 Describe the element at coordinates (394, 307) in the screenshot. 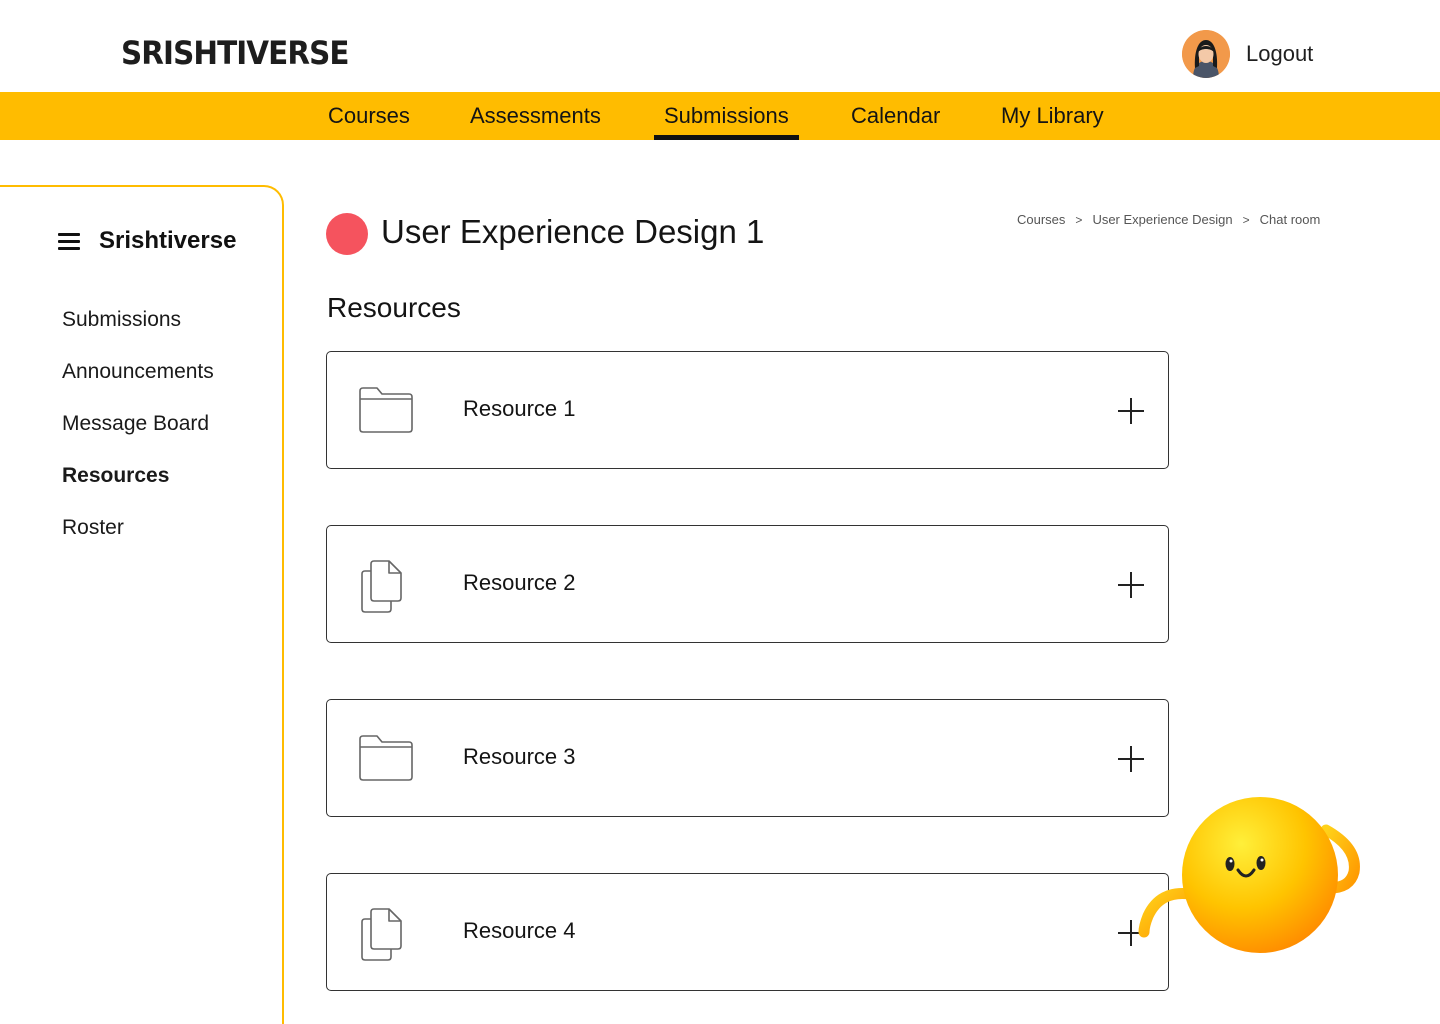

I see `section-title: Resources` at that location.